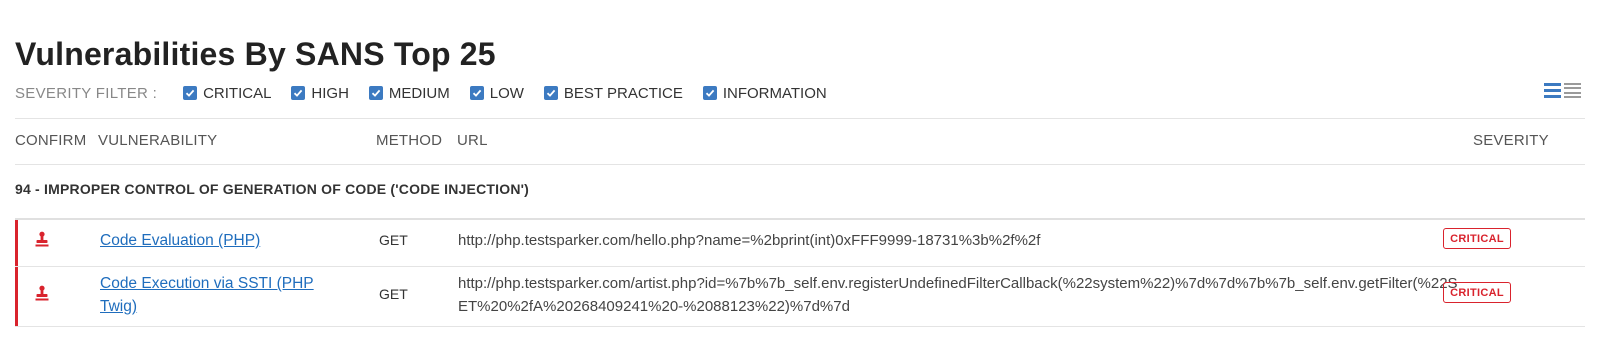 Image resolution: width=1600 pixels, height=337 pixels. Describe the element at coordinates (1552, 90) in the screenshot. I see `list-view-icon` at that location.